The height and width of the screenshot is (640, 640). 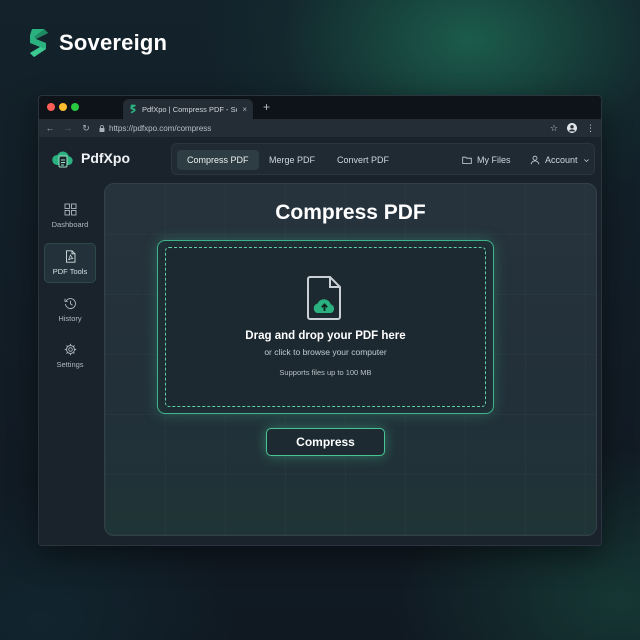 I want to click on window-controls, so click(x=63, y=107).